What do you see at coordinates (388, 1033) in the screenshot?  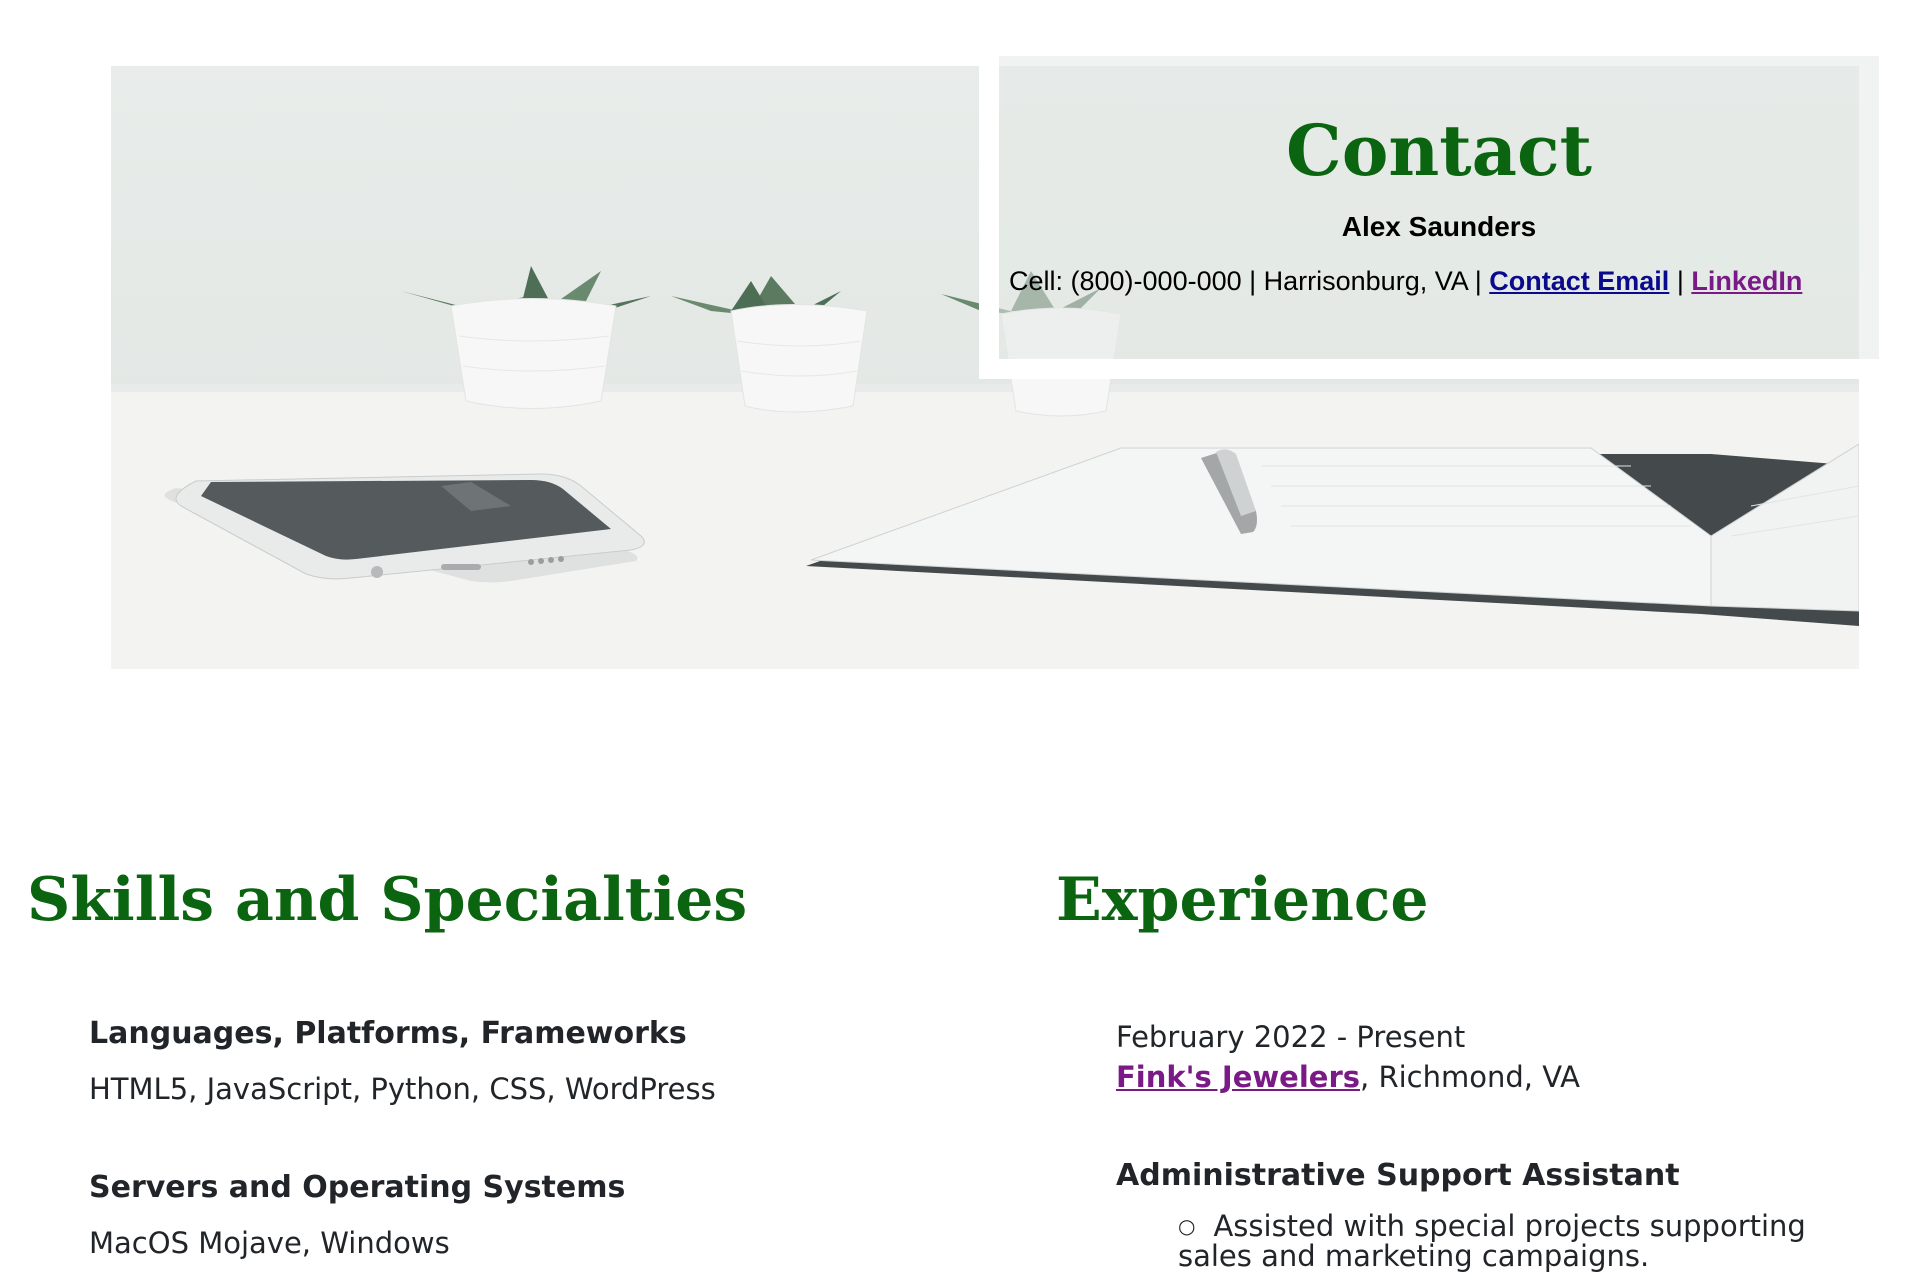 I see `skills-group-heading: Languages, Platforms, Frameworks` at bounding box center [388, 1033].